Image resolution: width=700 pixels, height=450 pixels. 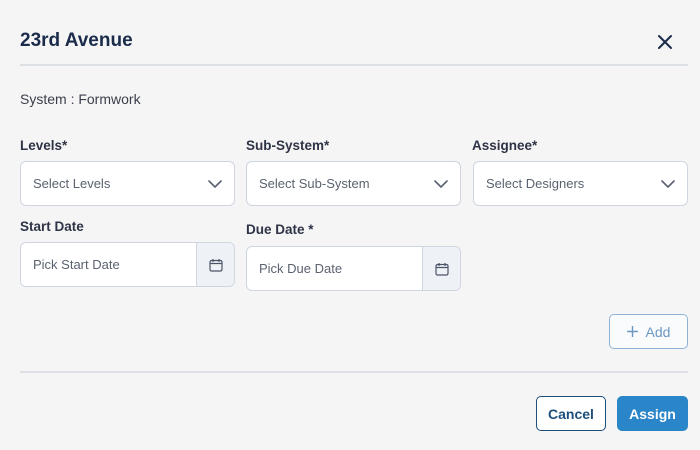 I want to click on levels-select: Select Levels, so click(x=127, y=183).